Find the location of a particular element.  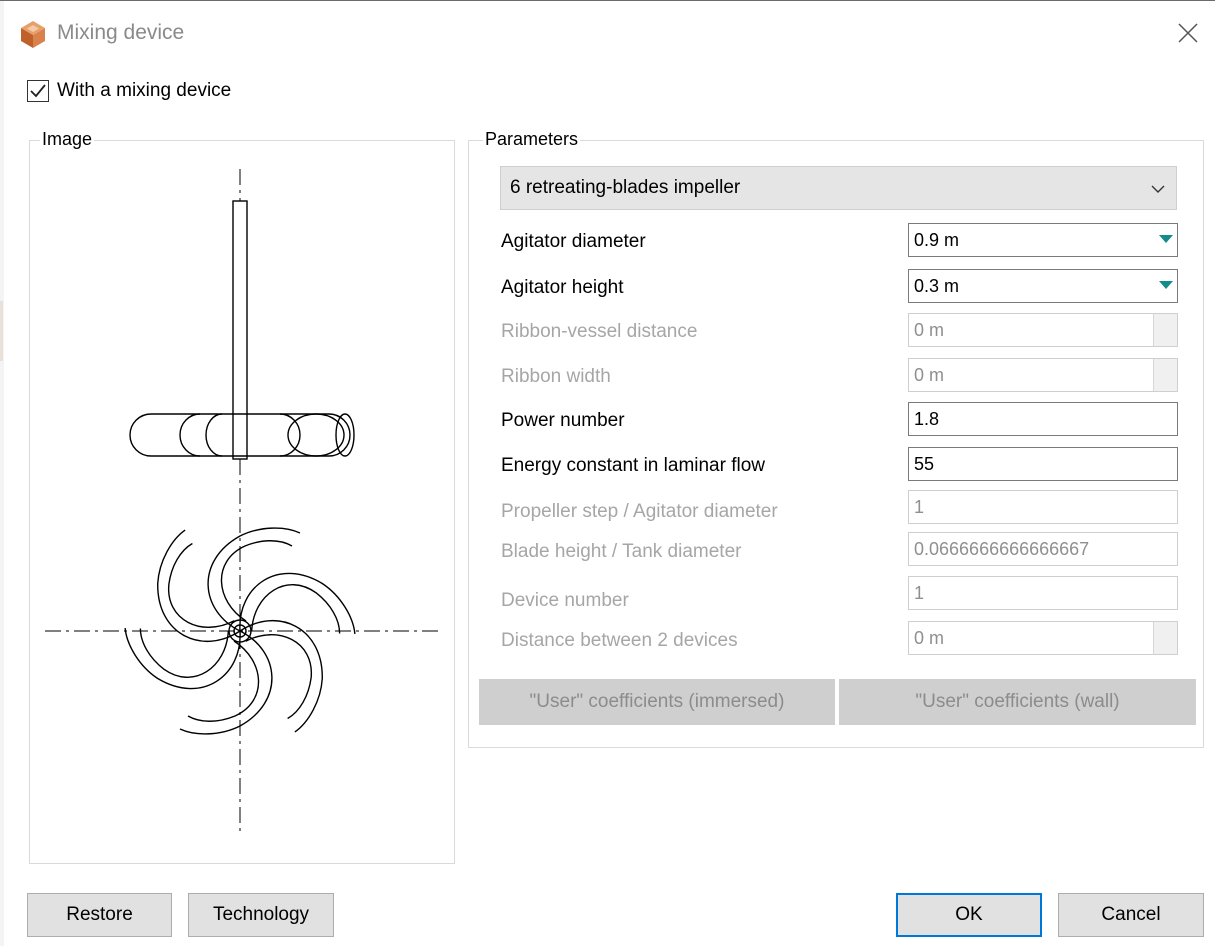

propeller-step-value: 1 is located at coordinates (919, 507).